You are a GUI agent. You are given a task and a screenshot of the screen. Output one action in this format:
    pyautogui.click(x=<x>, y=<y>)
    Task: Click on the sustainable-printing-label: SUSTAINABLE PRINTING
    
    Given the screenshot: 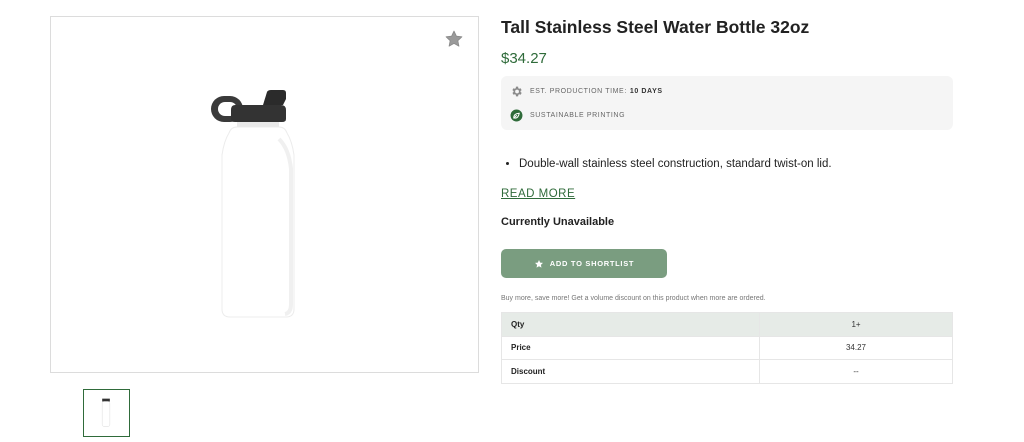 What is the action you would take?
    pyautogui.click(x=578, y=115)
    